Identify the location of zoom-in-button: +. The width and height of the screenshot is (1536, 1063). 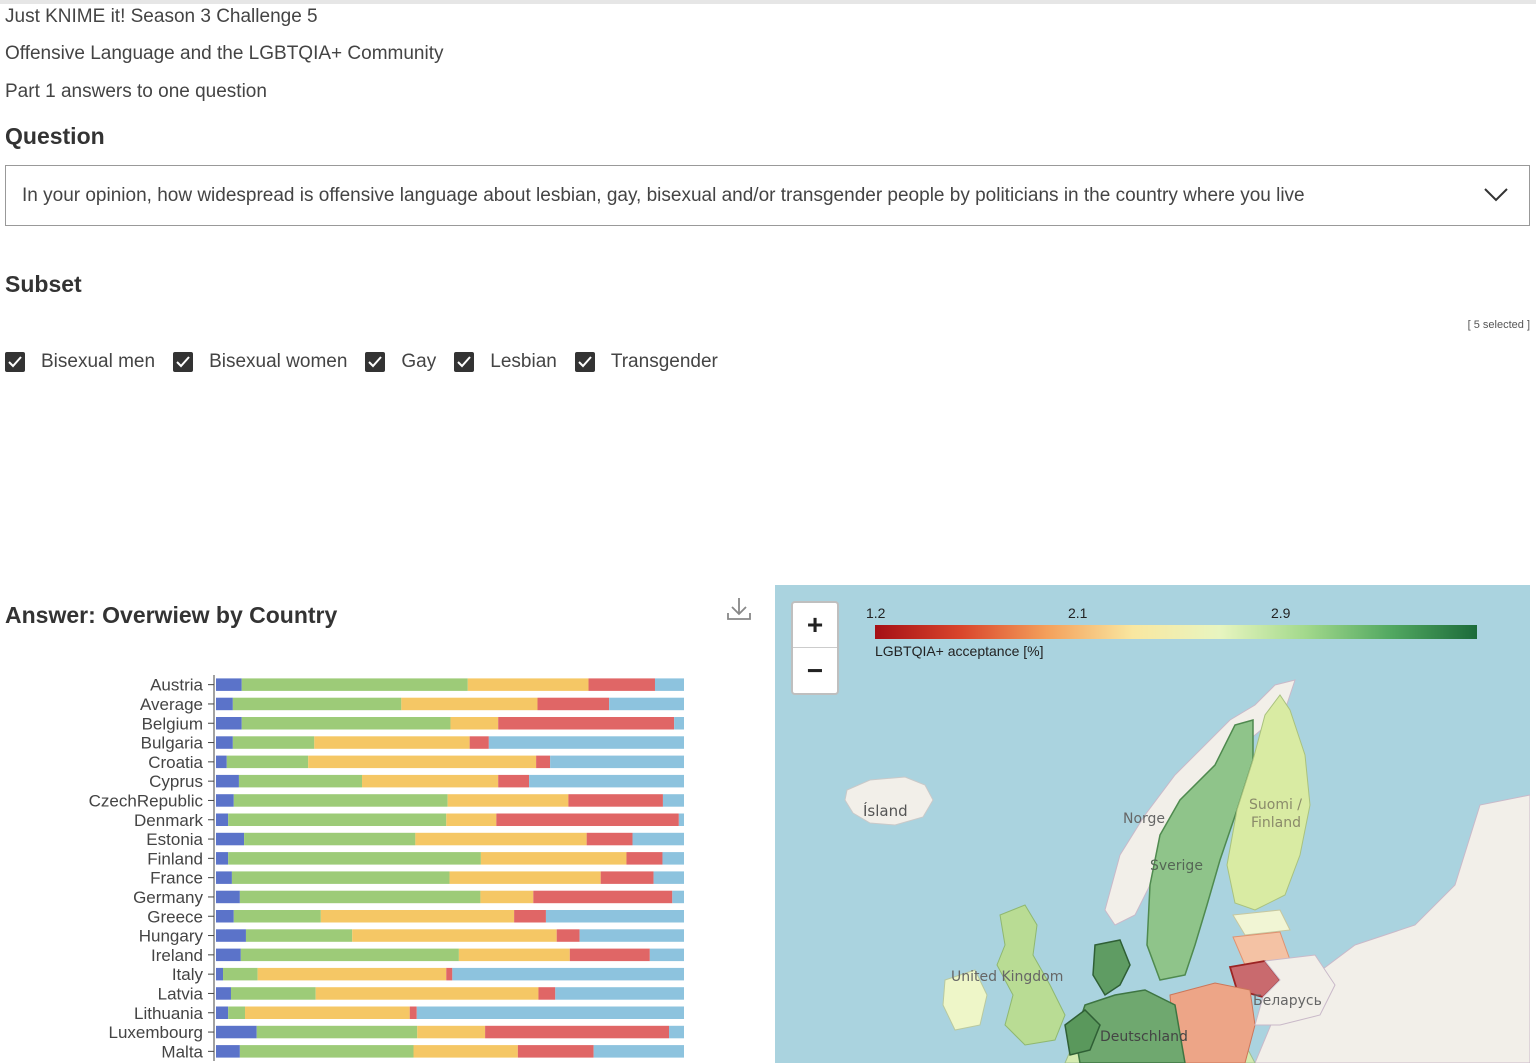
(815, 625).